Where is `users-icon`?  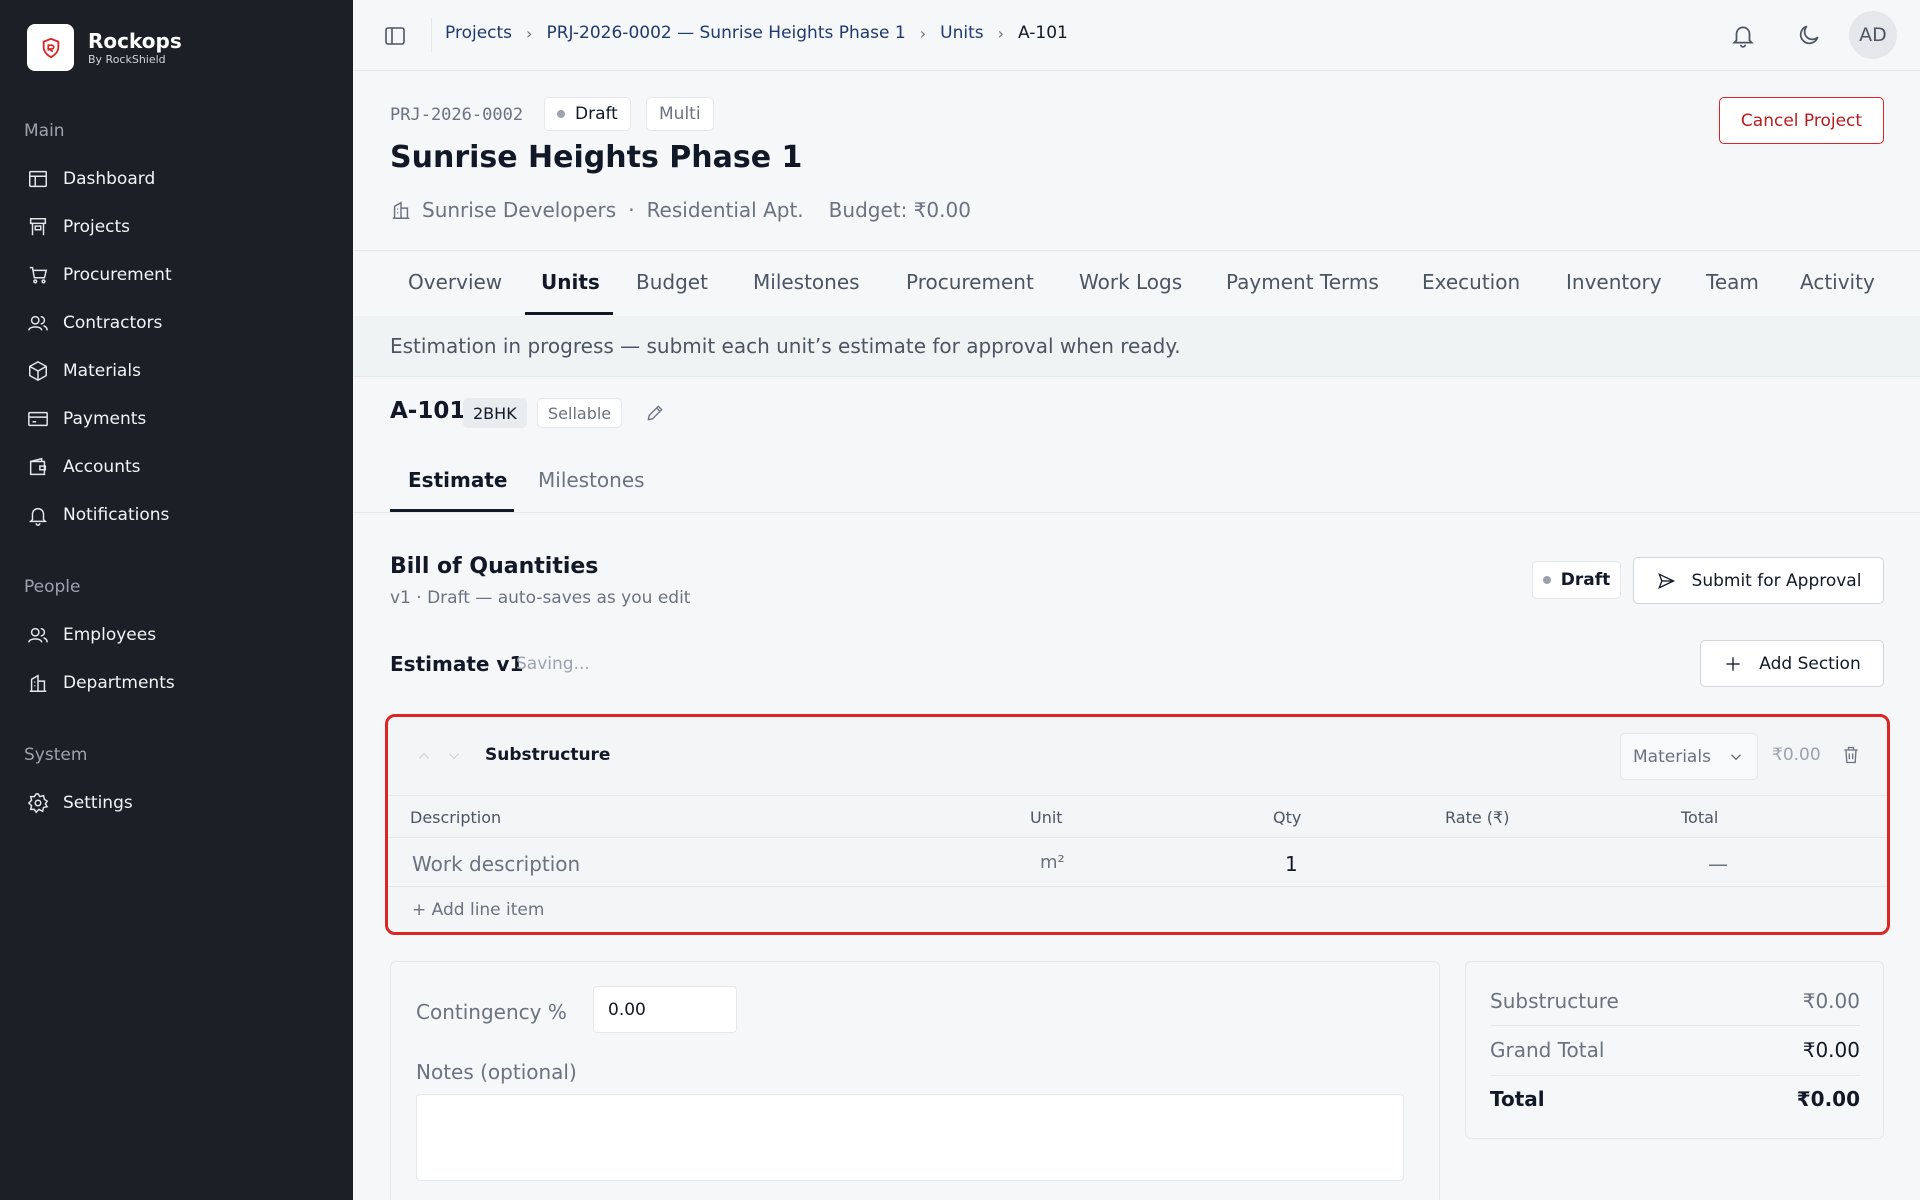 users-icon is located at coordinates (38, 323).